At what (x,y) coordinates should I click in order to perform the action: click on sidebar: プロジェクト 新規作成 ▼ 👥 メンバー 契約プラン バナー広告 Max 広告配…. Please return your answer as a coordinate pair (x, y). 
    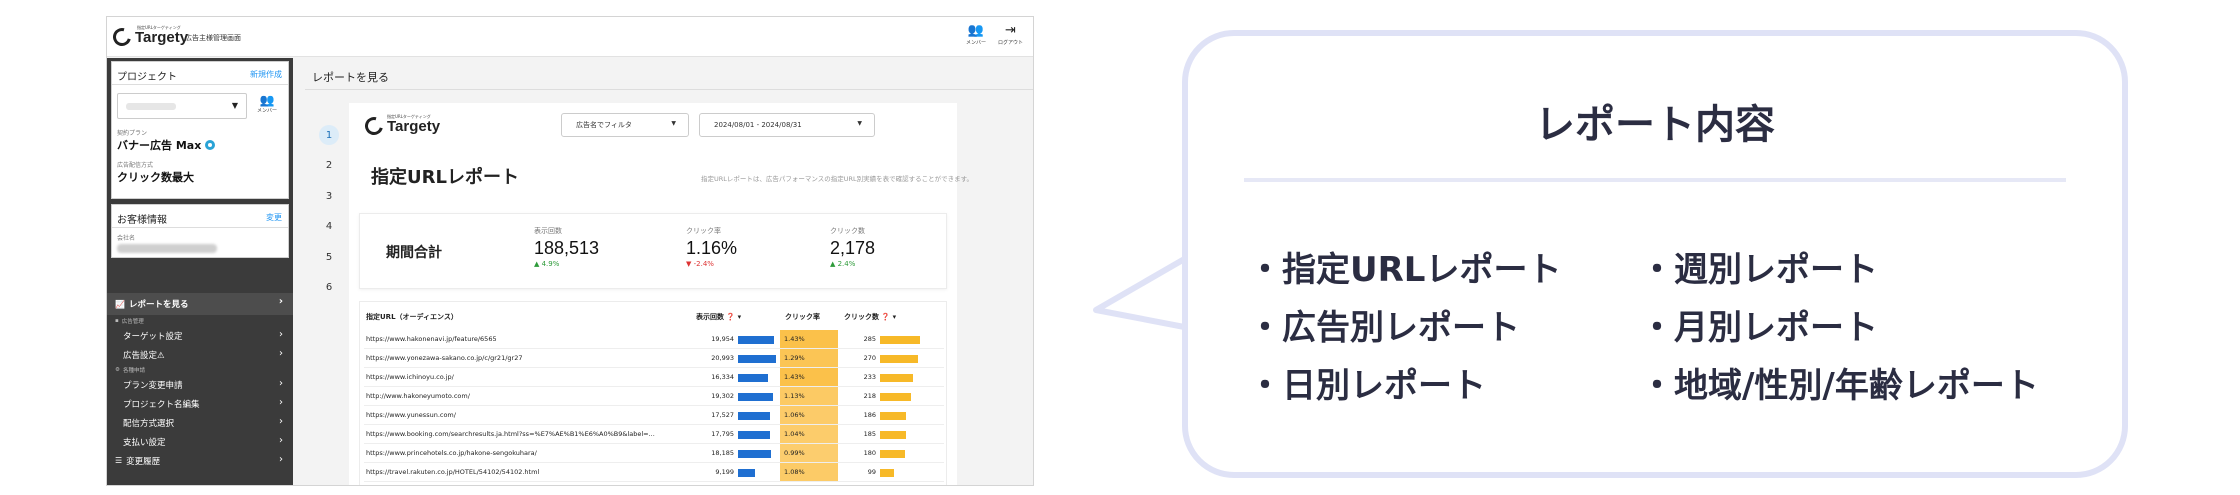
    Looking at the image, I should click on (200, 271).